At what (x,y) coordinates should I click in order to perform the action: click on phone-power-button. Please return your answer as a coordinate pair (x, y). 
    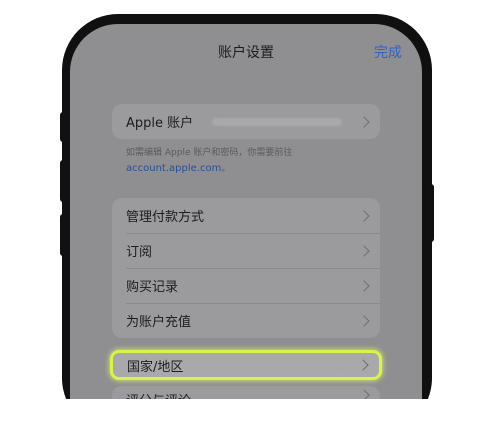
    Looking at the image, I should click on (431, 213).